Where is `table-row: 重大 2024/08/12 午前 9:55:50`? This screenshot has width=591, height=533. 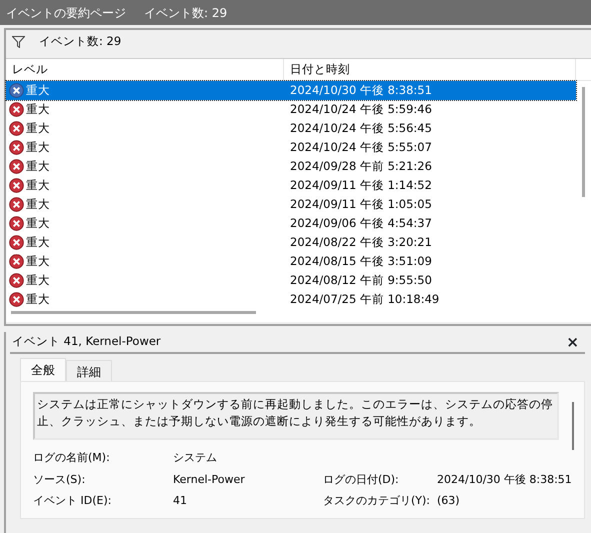 table-row: 重大 2024/08/12 午前 9:55:50 is located at coordinates (291, 280).